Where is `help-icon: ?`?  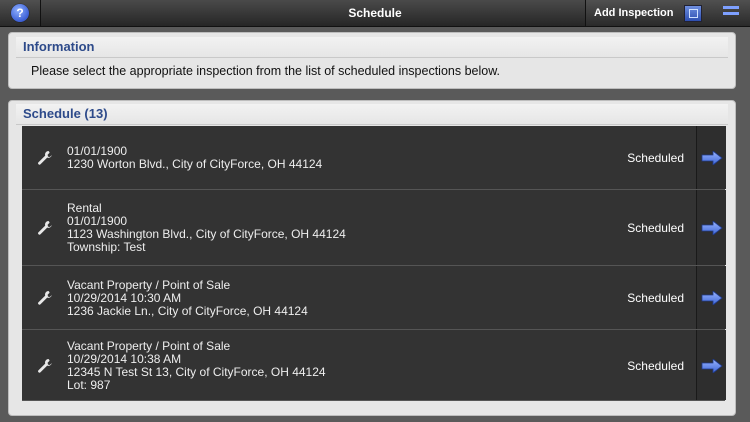 help-icon: ? is located at coordinates (20, 13).